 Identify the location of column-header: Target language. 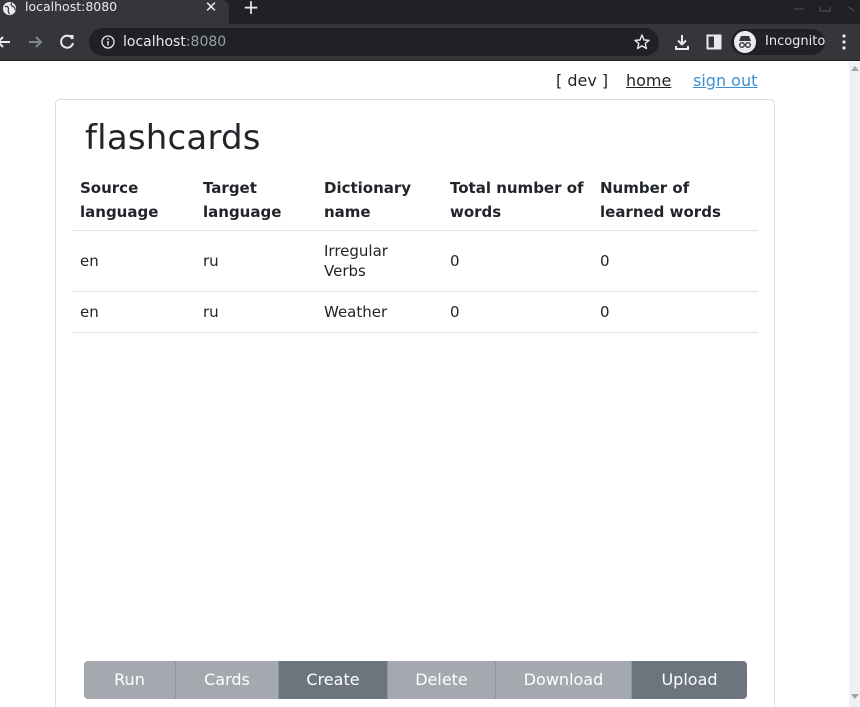
(255, 201).